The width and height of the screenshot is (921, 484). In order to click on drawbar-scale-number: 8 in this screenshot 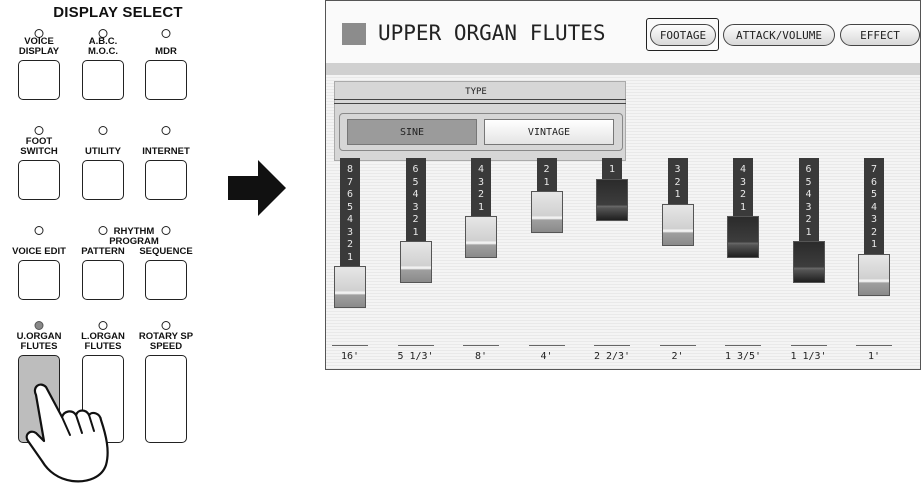, I will do `click(350, 169)`.